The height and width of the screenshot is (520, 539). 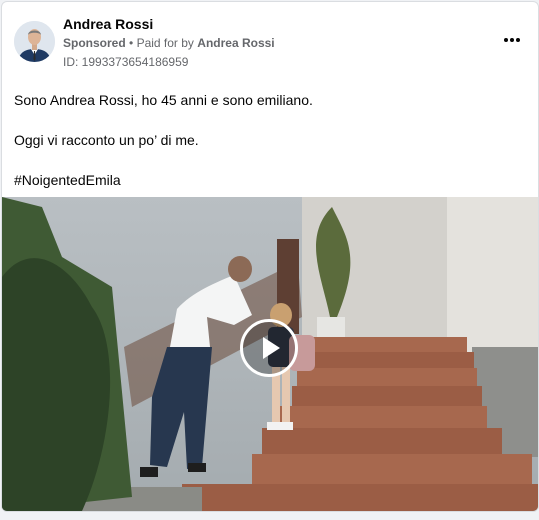 I want to click on paid-for-name: Andrea Rossi, so click(x=235, y=43).